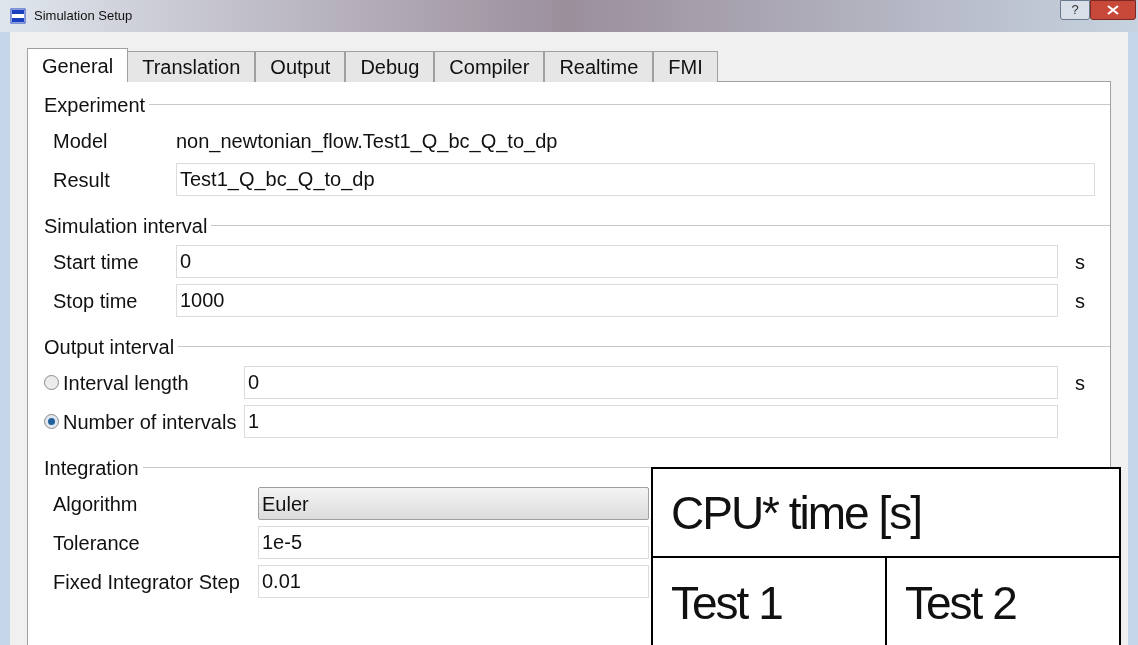 The image size is (1138, 645). What do you see at coordinates (18, 16) in the screenshot?
I see `window-icon` at bounding box center [18, 16].